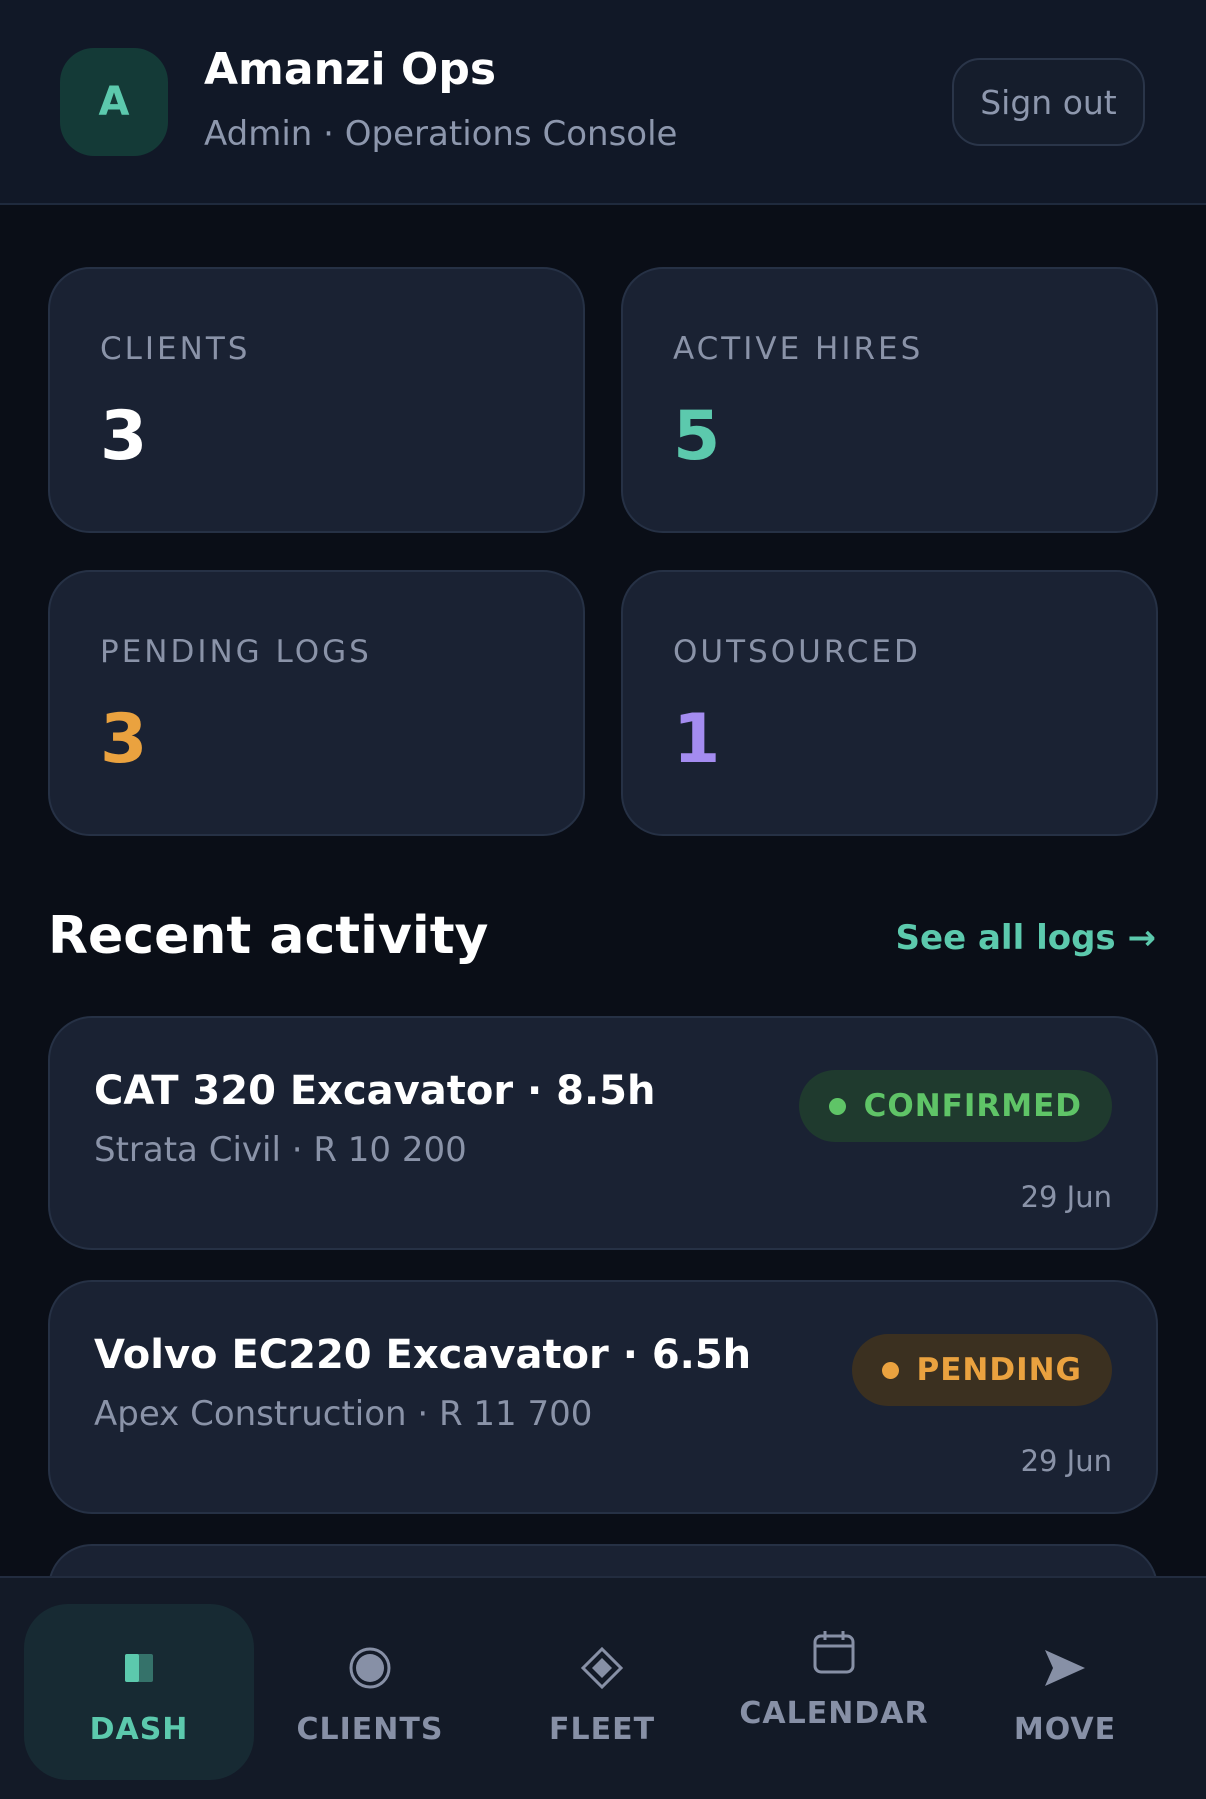  What do you see at coordinates (175, 349) in the screenshot?
I see `stat-label: CLIENTS` at bounding box center [175, 349].